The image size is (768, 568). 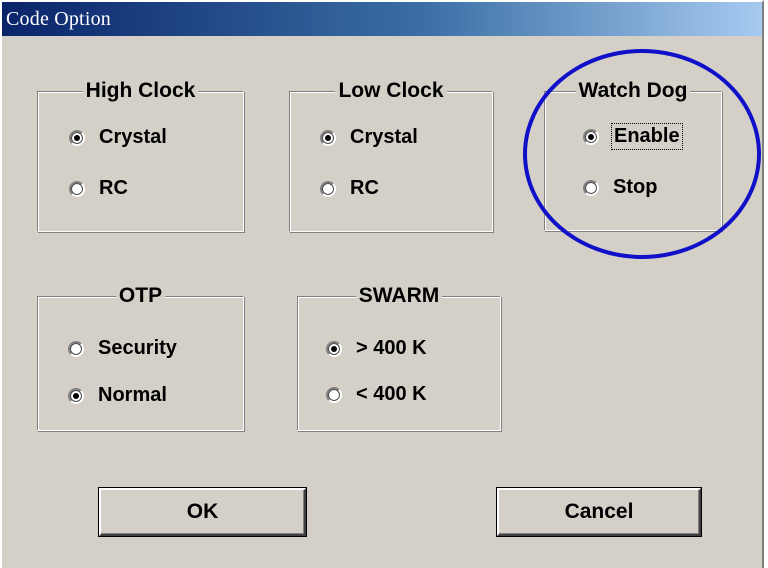 I want to click on low-clock-rc-radio, so click(x=328, y=188).